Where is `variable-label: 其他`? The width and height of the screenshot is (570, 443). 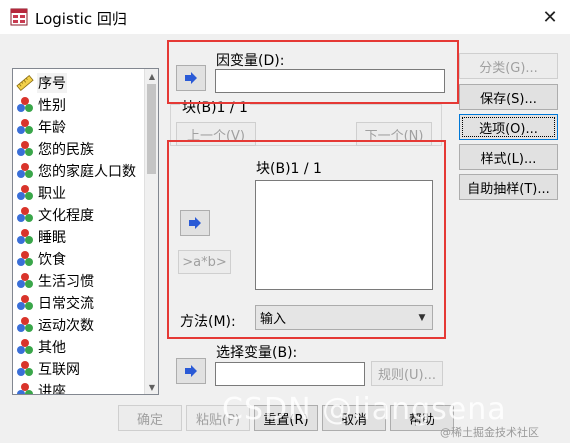
variable-label: 其他 is located at coordinates (52, 348).